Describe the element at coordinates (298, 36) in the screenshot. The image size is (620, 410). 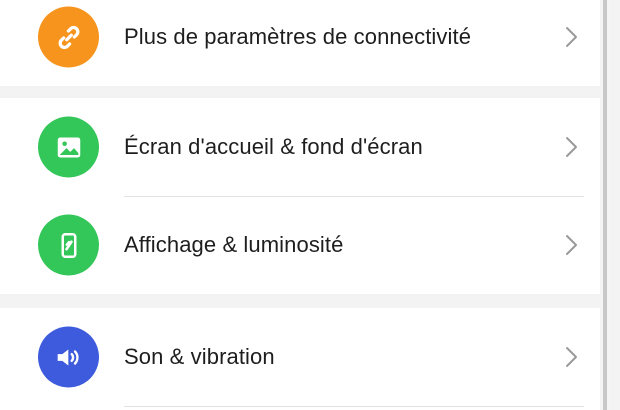
I see `settings-item-label: Plus de paramètres de connectivité` at that location.